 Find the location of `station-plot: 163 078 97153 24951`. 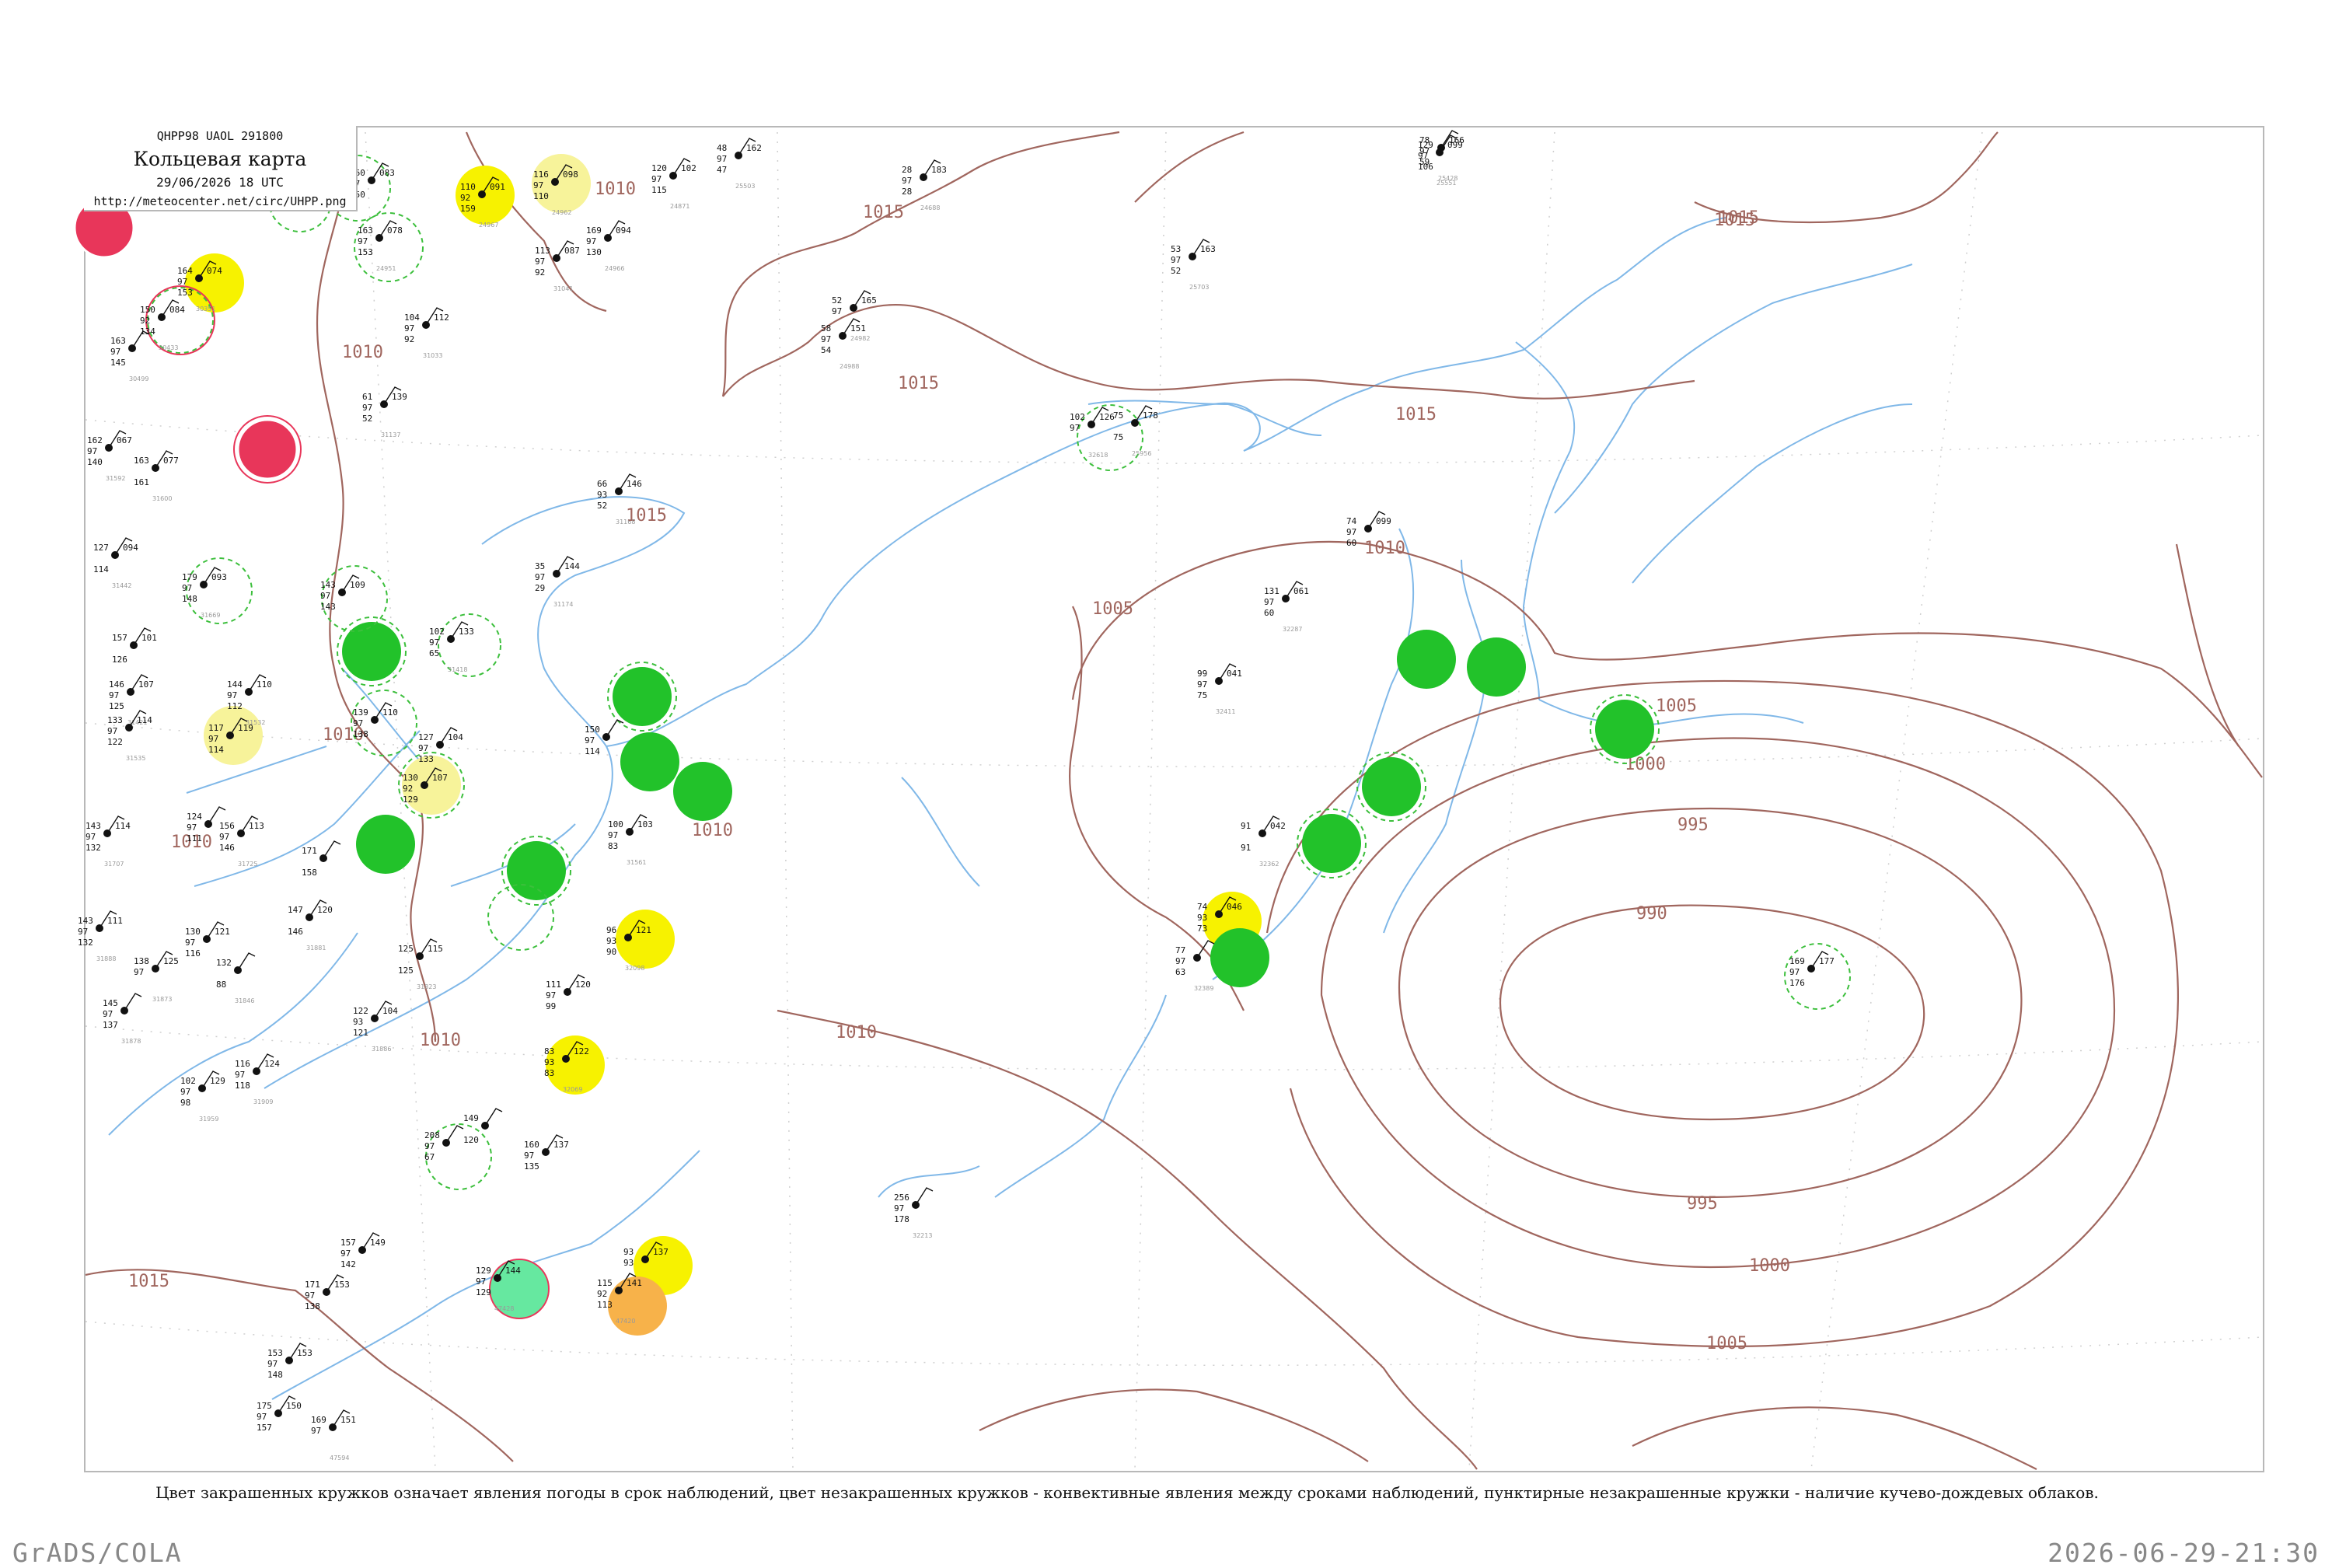

station-plot: 163 078 97153 24951 is located at coordinates (380, 246).